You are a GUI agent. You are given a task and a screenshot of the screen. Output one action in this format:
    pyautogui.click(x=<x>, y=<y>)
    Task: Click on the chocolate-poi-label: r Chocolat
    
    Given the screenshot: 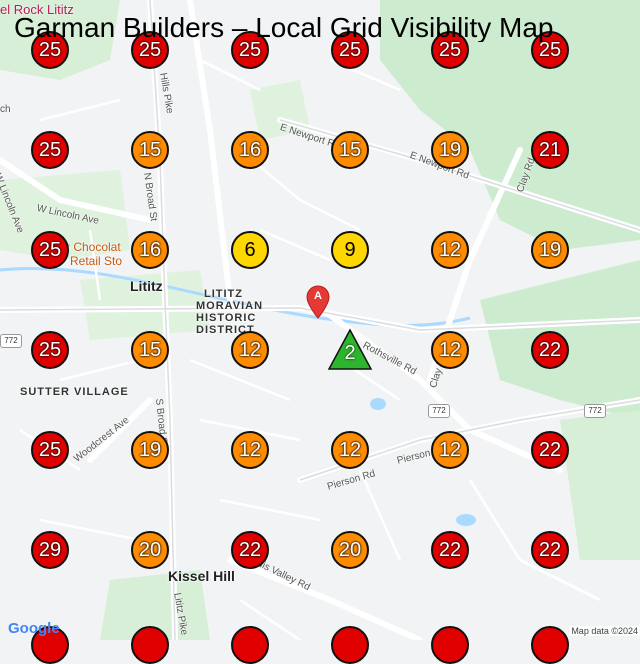 What is the action you would take?
    pyautogui.click(x=93, y=247)
    